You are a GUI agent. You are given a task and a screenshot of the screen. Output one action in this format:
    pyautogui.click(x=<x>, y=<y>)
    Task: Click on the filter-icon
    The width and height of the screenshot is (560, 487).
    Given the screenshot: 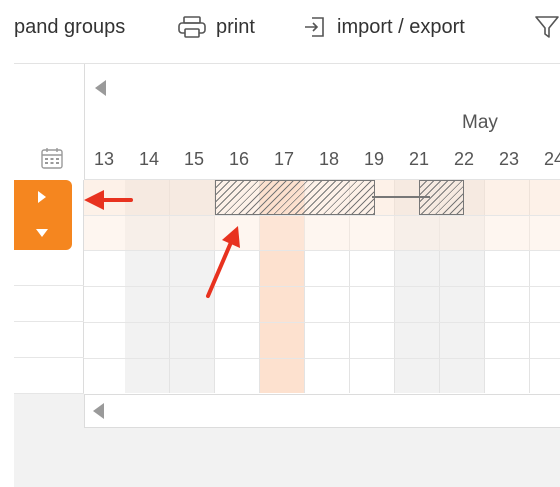 What is the action you would take?
    pyautogui.click(x=547, y=27)
    